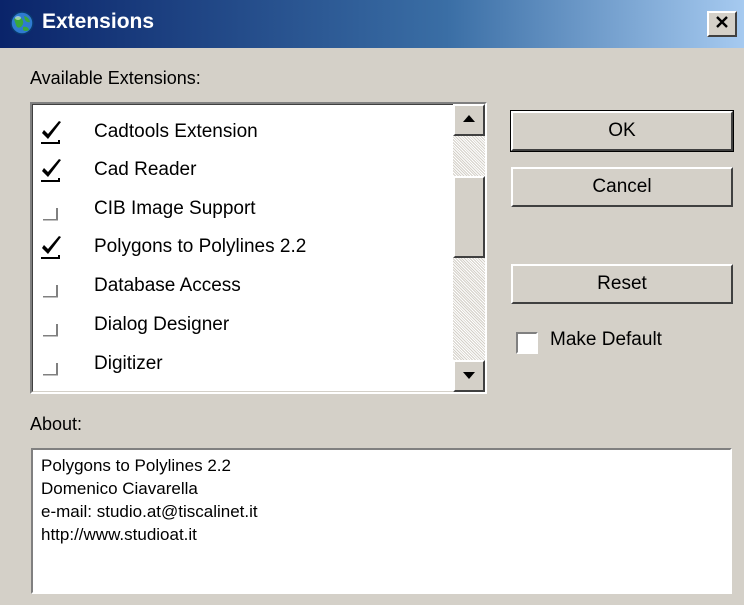 This screenshot has width=744, height=605. Describe the element at coordinates (119, 488) in the screenshot. I see `about-line: Domenico Ciavarella` at that location.